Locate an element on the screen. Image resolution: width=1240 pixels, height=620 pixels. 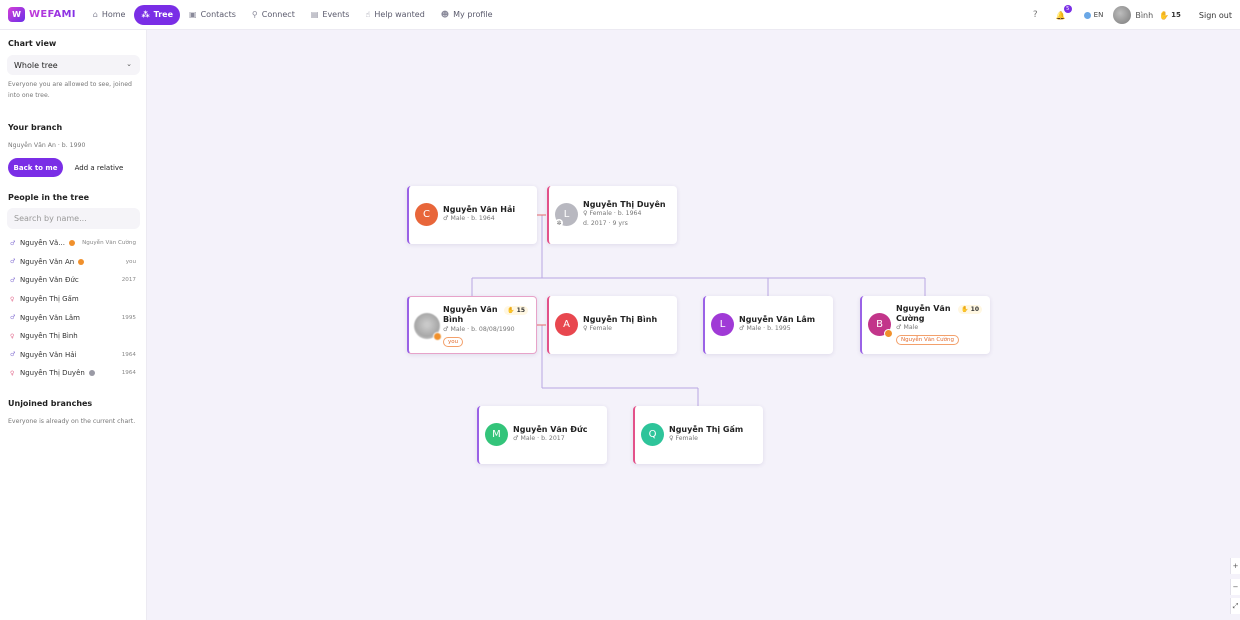
nav-contacts: ▣ Contacts is located at coordinates (212, 15).